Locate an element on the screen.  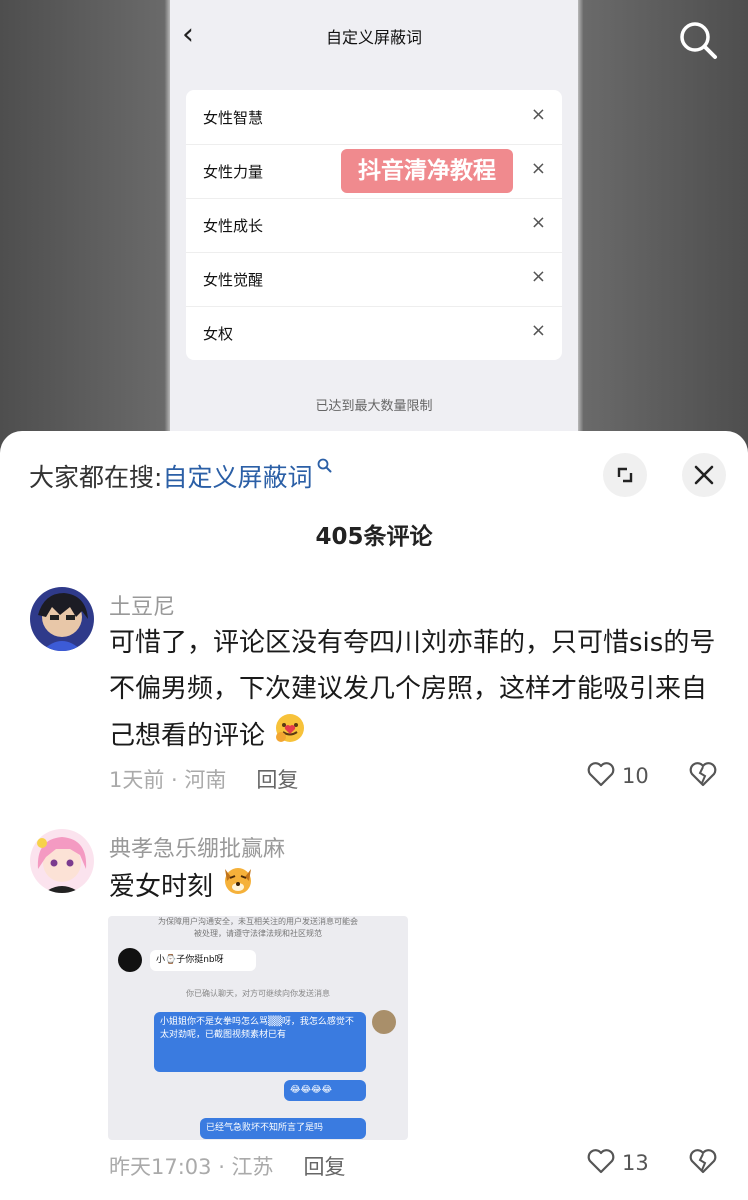
comment-time-location: 昨天17:03 · 江苏 is located at coordinates (191, 1167).